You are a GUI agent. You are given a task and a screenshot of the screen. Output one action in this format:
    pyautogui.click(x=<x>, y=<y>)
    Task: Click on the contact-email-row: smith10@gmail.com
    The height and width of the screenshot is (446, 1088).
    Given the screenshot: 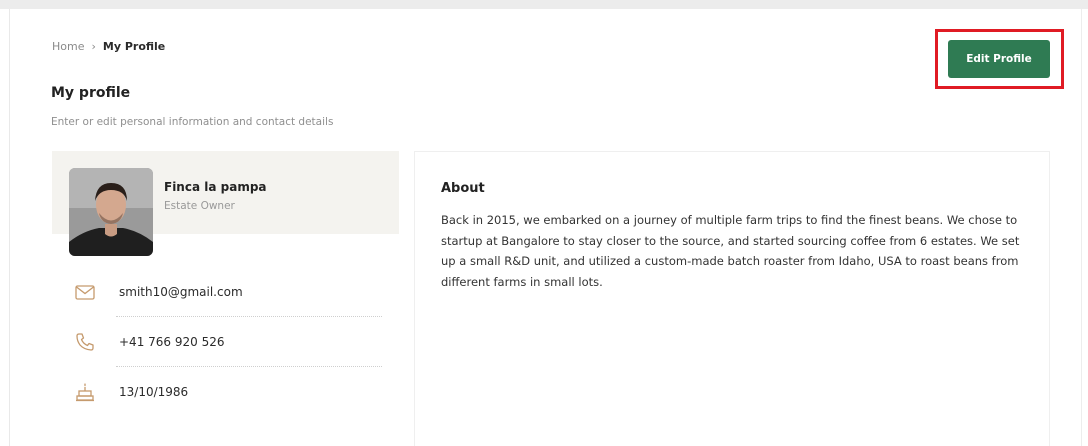 What is the action you would take?
    pyautogui.click(x=228, y=292)
    